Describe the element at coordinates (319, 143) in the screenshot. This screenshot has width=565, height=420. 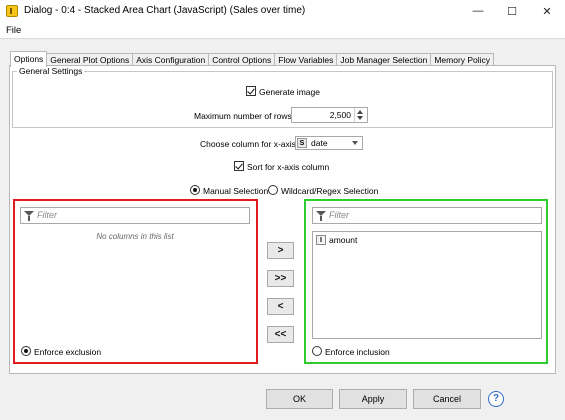
I see `x-axis-value: date` at that location.